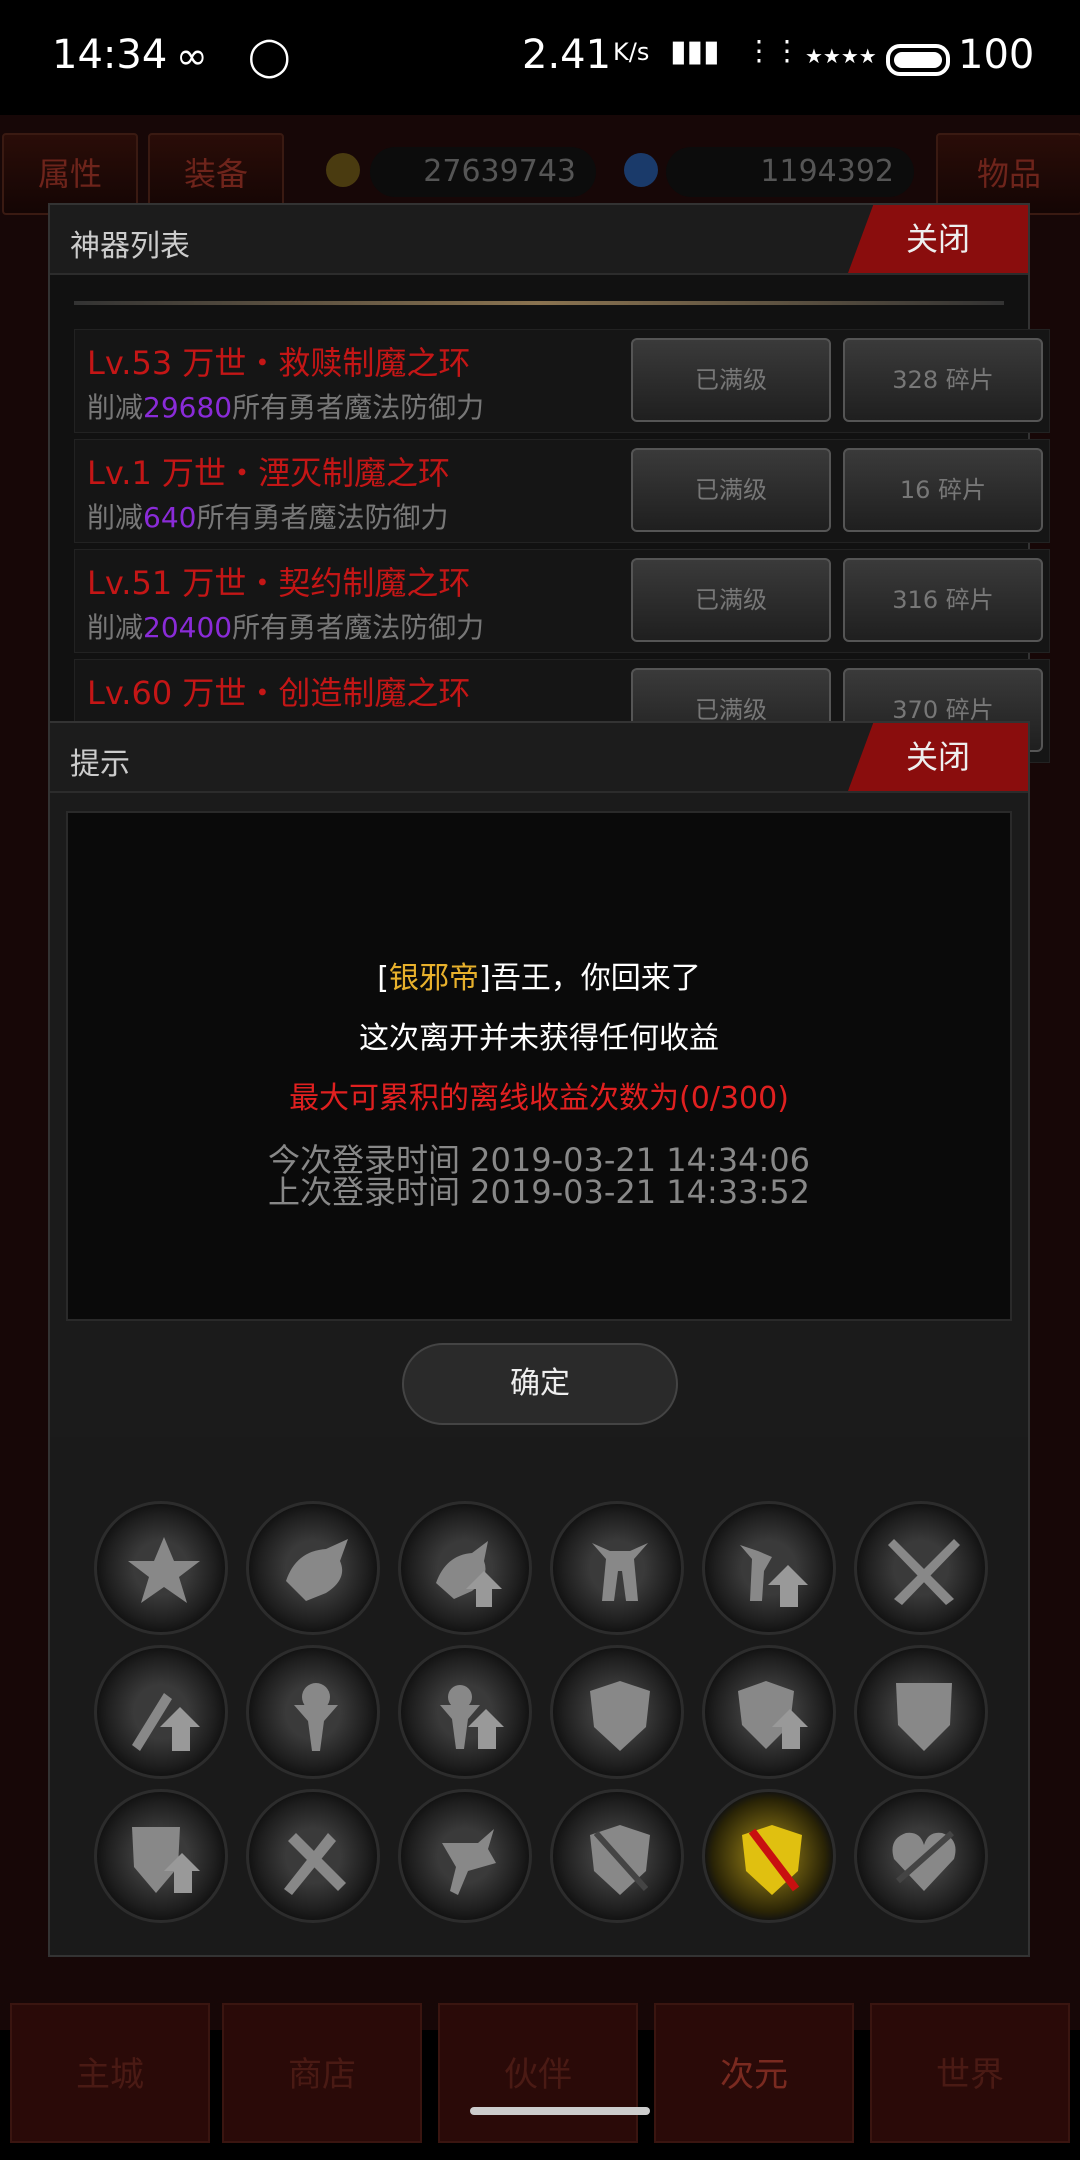 Image resolution: width=1080 pixels, height=2160 pixels. Describe the element at coordinates (286, 407) in the screenshot. I see `artifact-desc: 削减29680所有勇者魔法防御力` at that location.